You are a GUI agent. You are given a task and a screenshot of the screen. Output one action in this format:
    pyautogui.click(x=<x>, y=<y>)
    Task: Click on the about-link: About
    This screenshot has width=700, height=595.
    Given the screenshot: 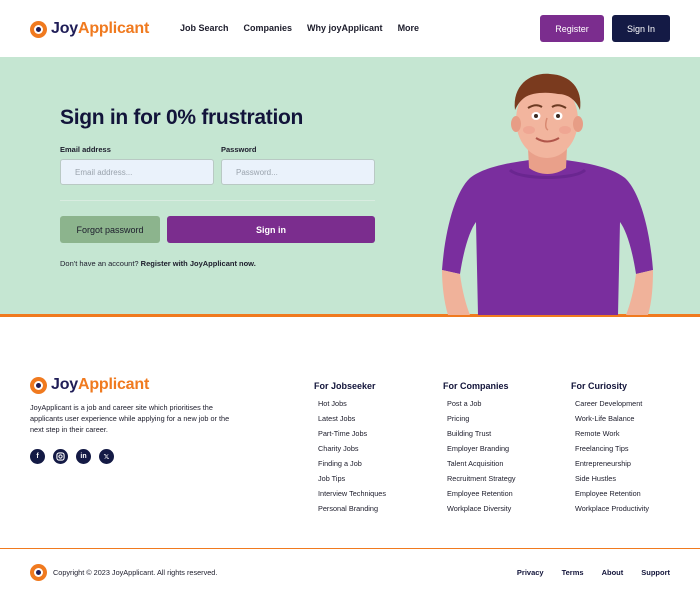 What is the action you would take?
    pyautogui.click(x=613, y=572)
    